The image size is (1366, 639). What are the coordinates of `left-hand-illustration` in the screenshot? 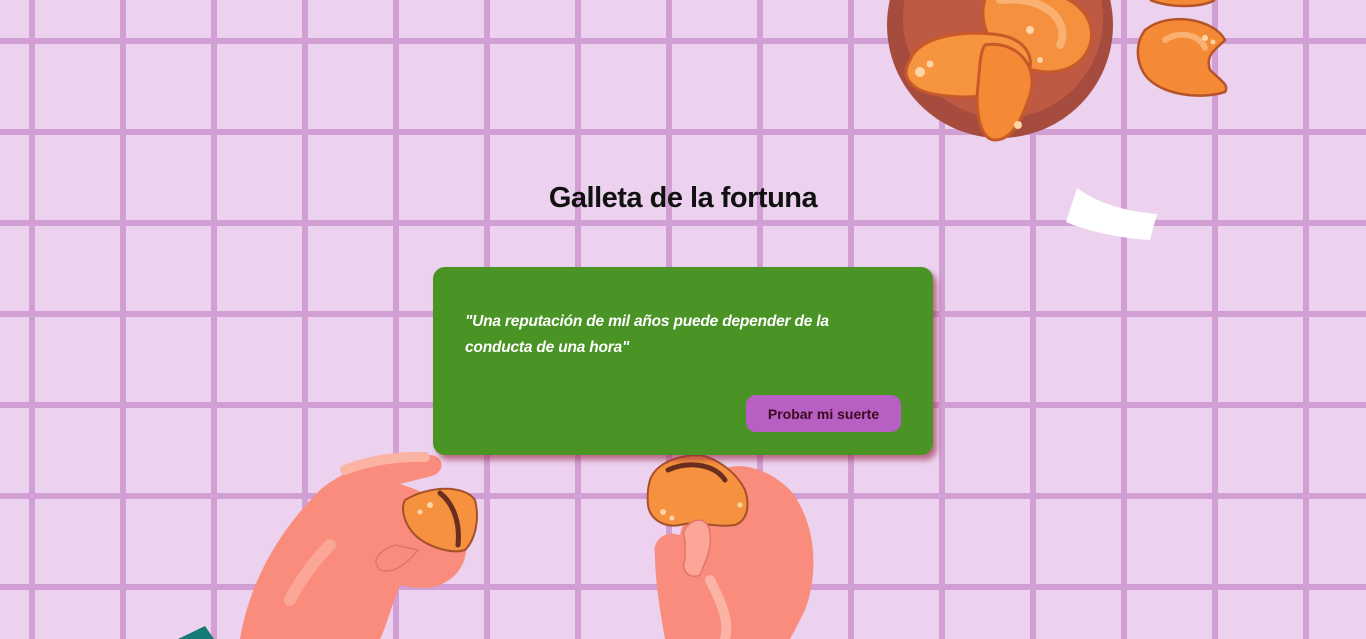 It's located at (359, 545).